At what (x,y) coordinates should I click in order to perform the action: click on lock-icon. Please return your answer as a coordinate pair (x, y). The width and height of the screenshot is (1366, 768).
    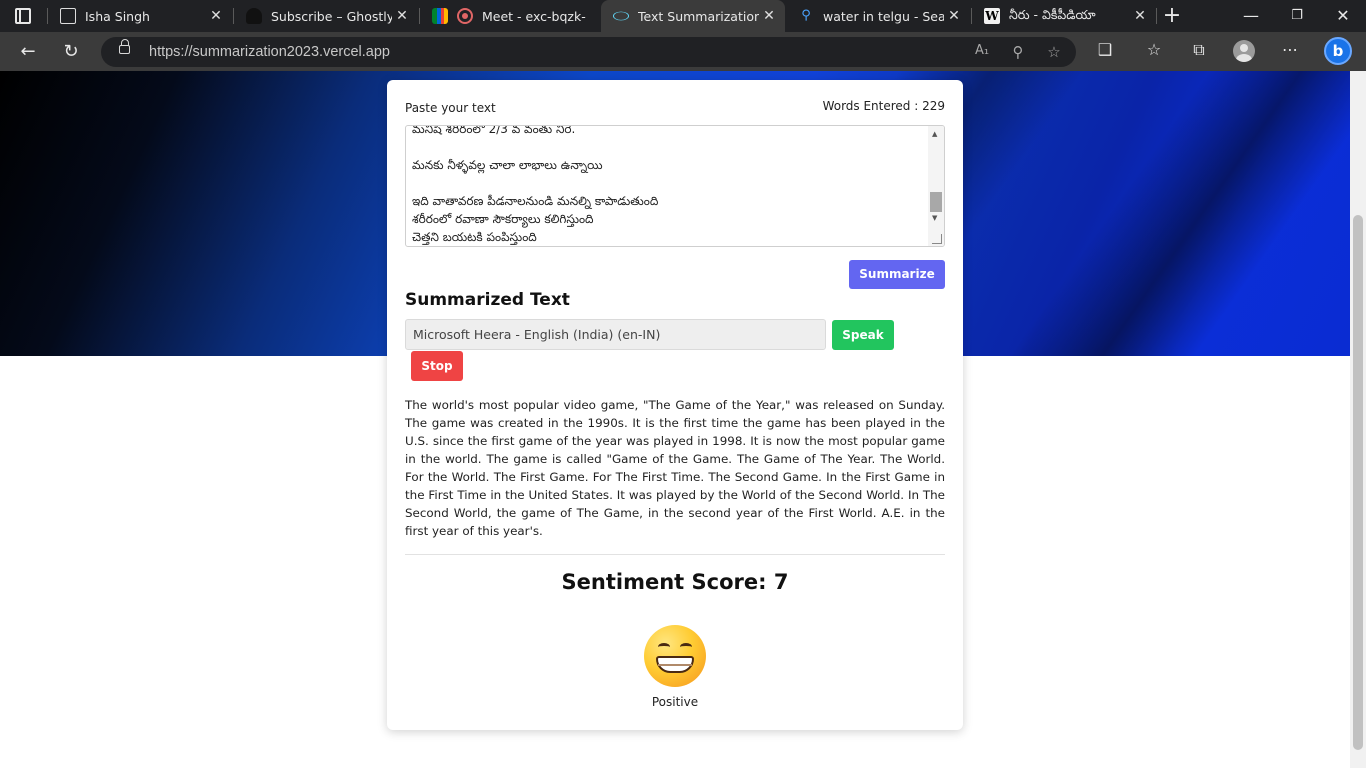
    Looking at the image, I should click on (124, 46).